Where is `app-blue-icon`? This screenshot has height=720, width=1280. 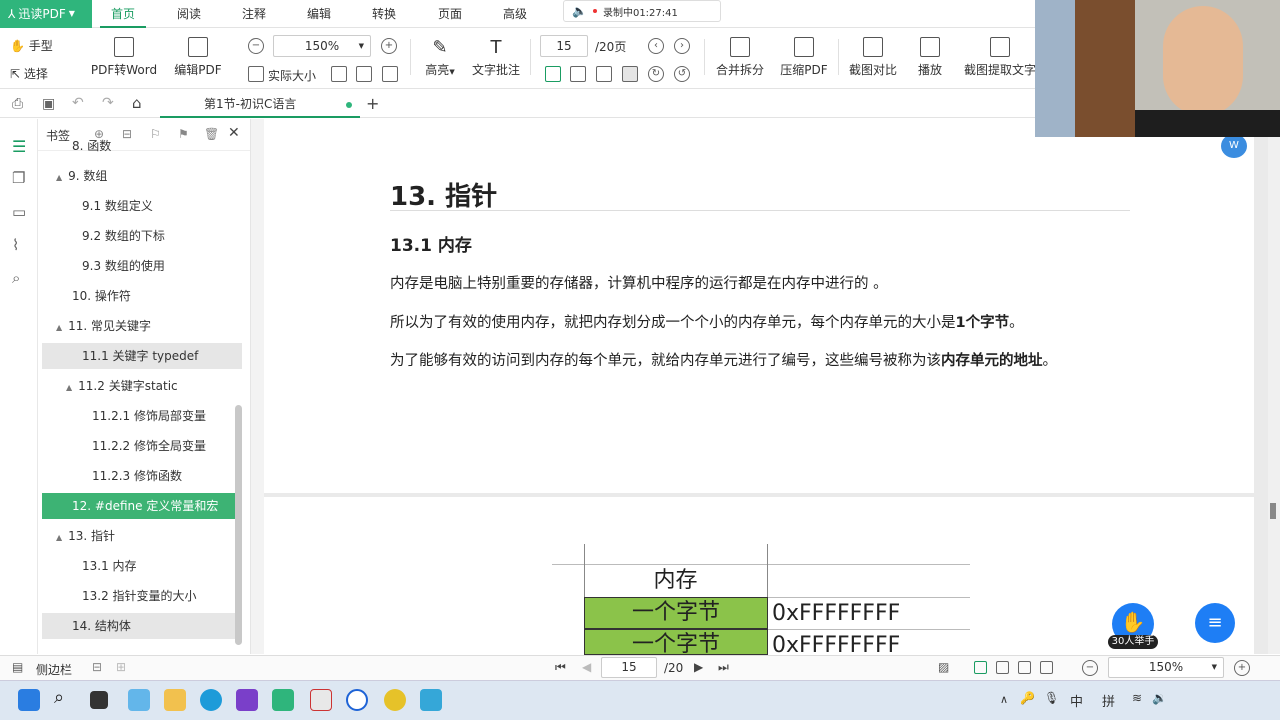 app-blue-icon is located at coordinates (431, 700).